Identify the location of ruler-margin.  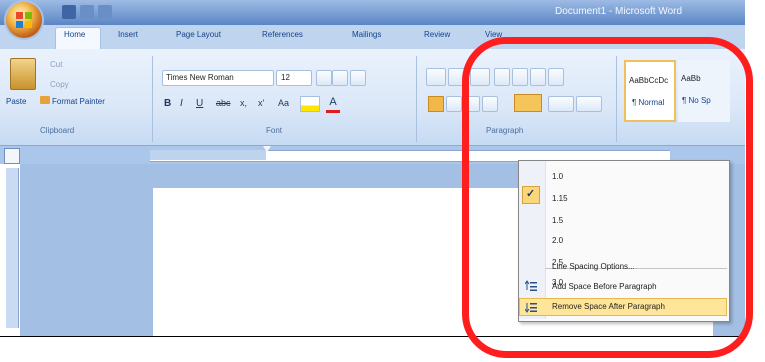
(208, 155).